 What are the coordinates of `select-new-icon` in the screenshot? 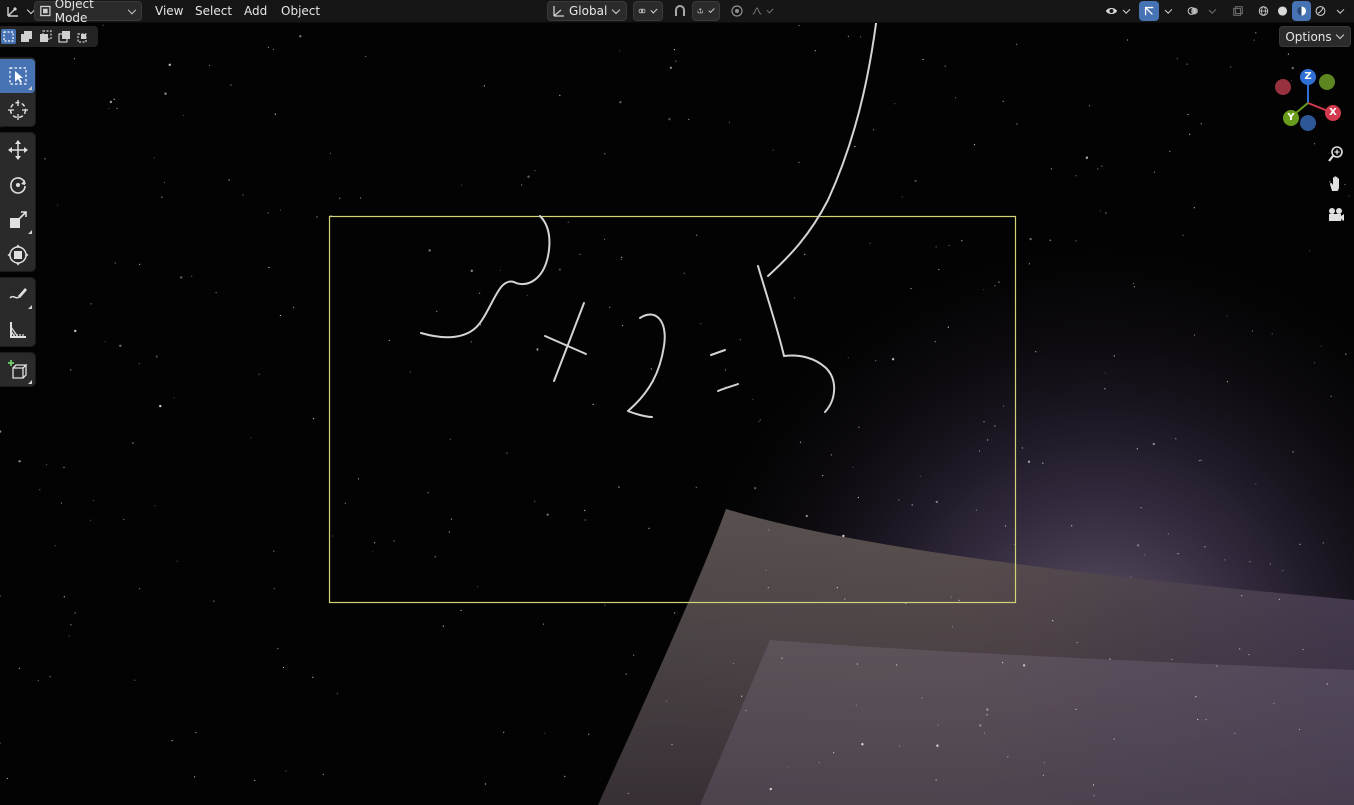 It's located at (8, 36).